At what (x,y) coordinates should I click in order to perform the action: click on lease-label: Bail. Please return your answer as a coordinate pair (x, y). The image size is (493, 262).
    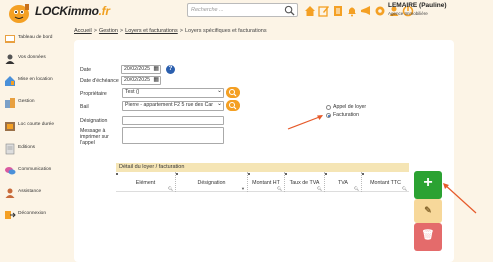
    Looking at the image, I should click on (84, 107).